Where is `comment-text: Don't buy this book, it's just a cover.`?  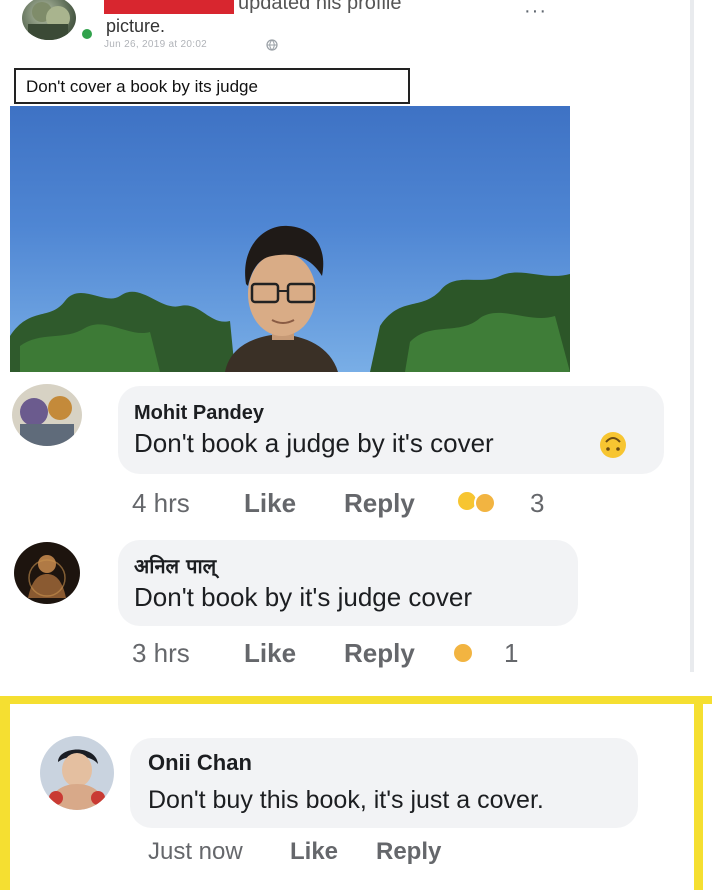
comment-text: Don't buy this book, it's just a cover. is located at coordinates (346, 800).